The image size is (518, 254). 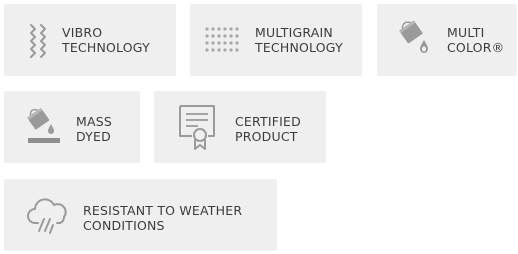 What do you see at coordinates (197, 128) in the screenshot?
I see `certificate-icon` at bounding box center [197, 128].